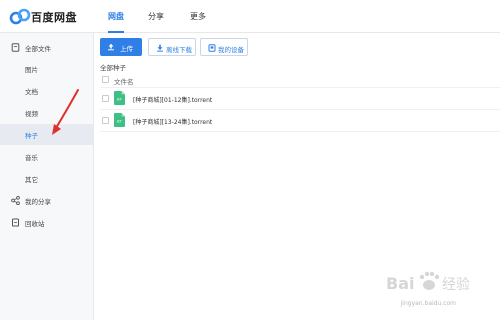  Describe the element at coordinates (31, 92) in the screenshot. I see `sidebar-item-label: 文档` at that location.